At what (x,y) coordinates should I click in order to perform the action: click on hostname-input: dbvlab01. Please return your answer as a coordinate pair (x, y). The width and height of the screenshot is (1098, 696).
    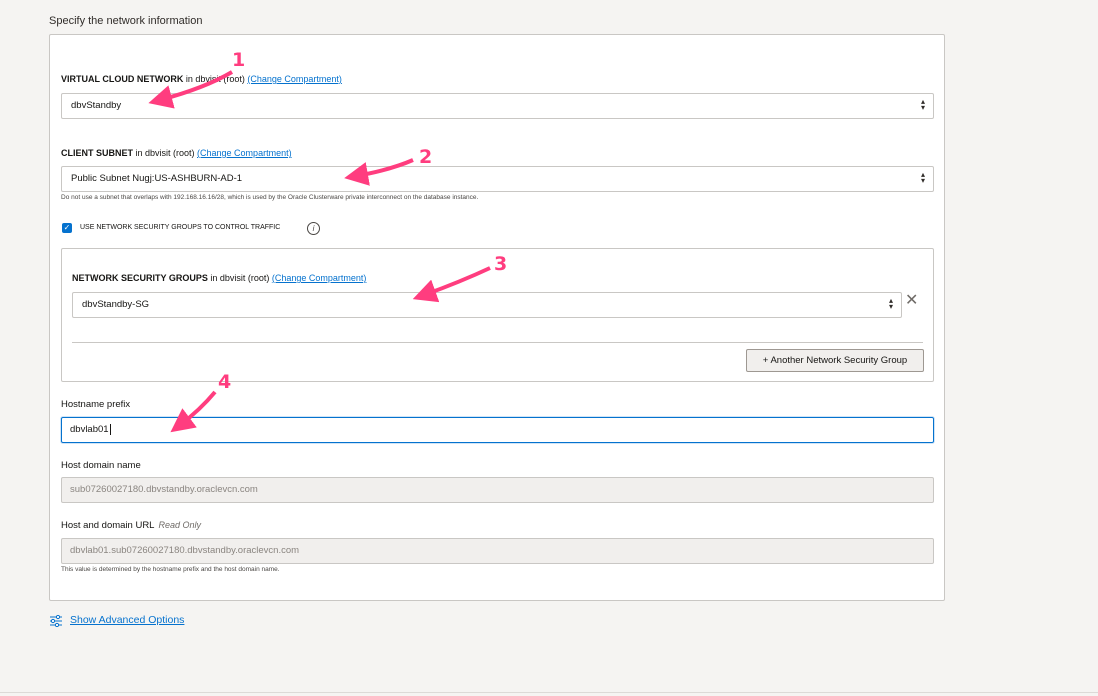
    Looking at the image, I should click on (497, 430).